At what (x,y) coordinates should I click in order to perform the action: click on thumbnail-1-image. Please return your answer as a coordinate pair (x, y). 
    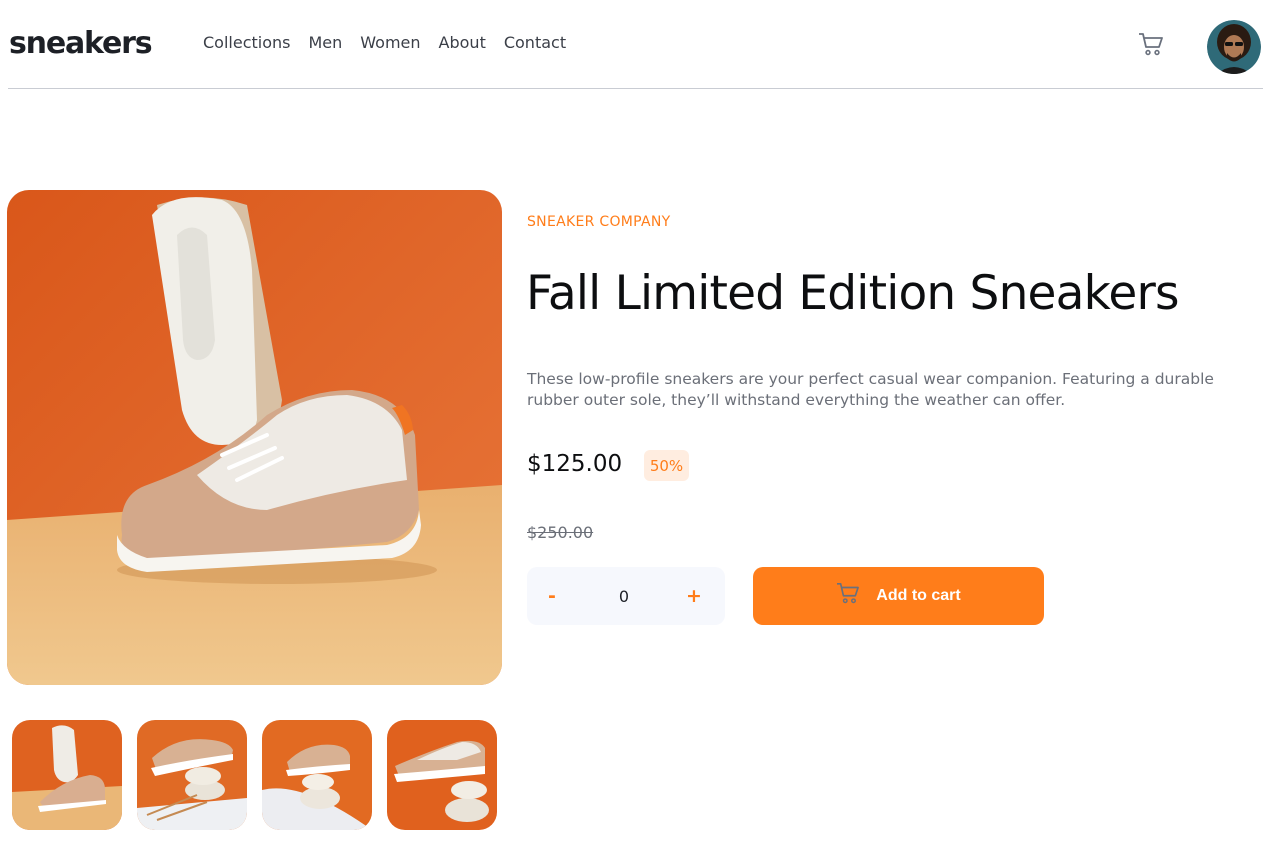
    Looking at the image, I should click on (67, 775).